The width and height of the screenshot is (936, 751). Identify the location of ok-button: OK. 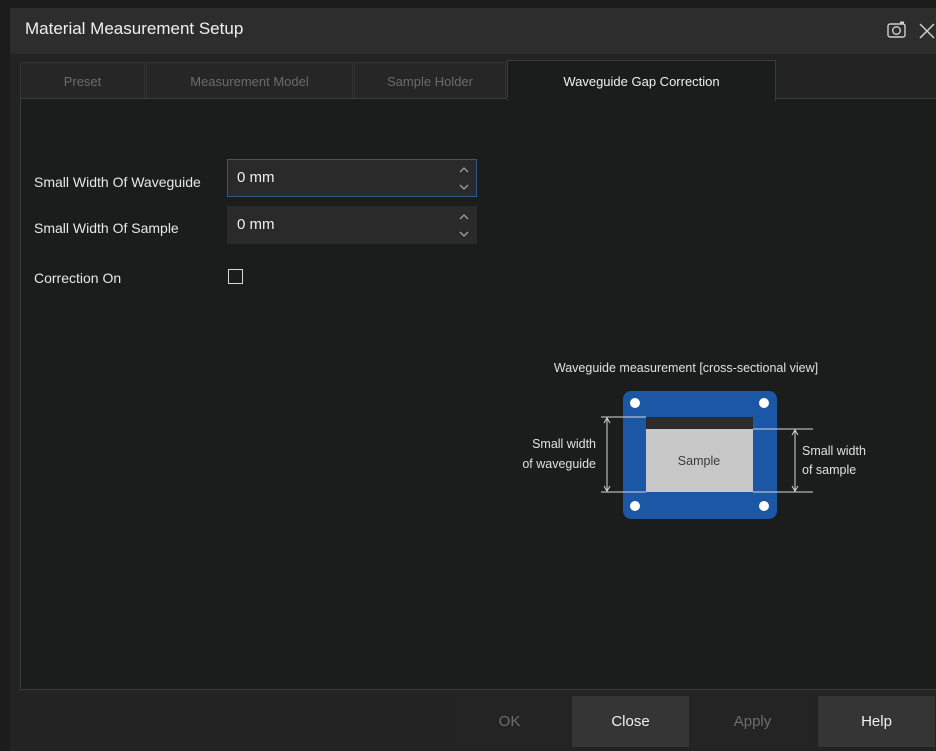
(509, 721).